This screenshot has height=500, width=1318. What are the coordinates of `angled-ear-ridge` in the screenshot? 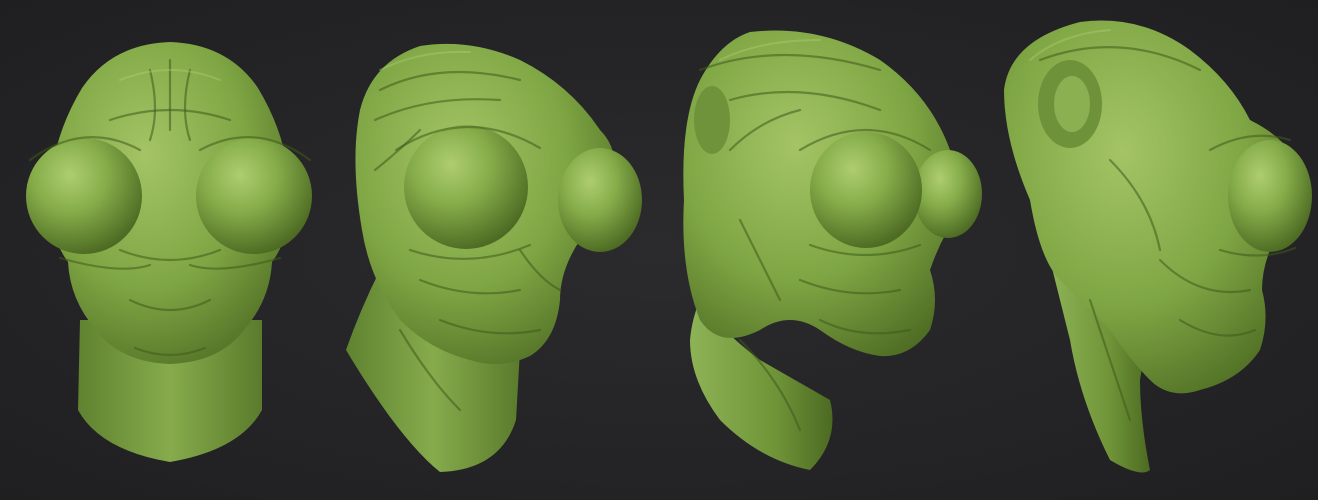 It's located at (712, 120).